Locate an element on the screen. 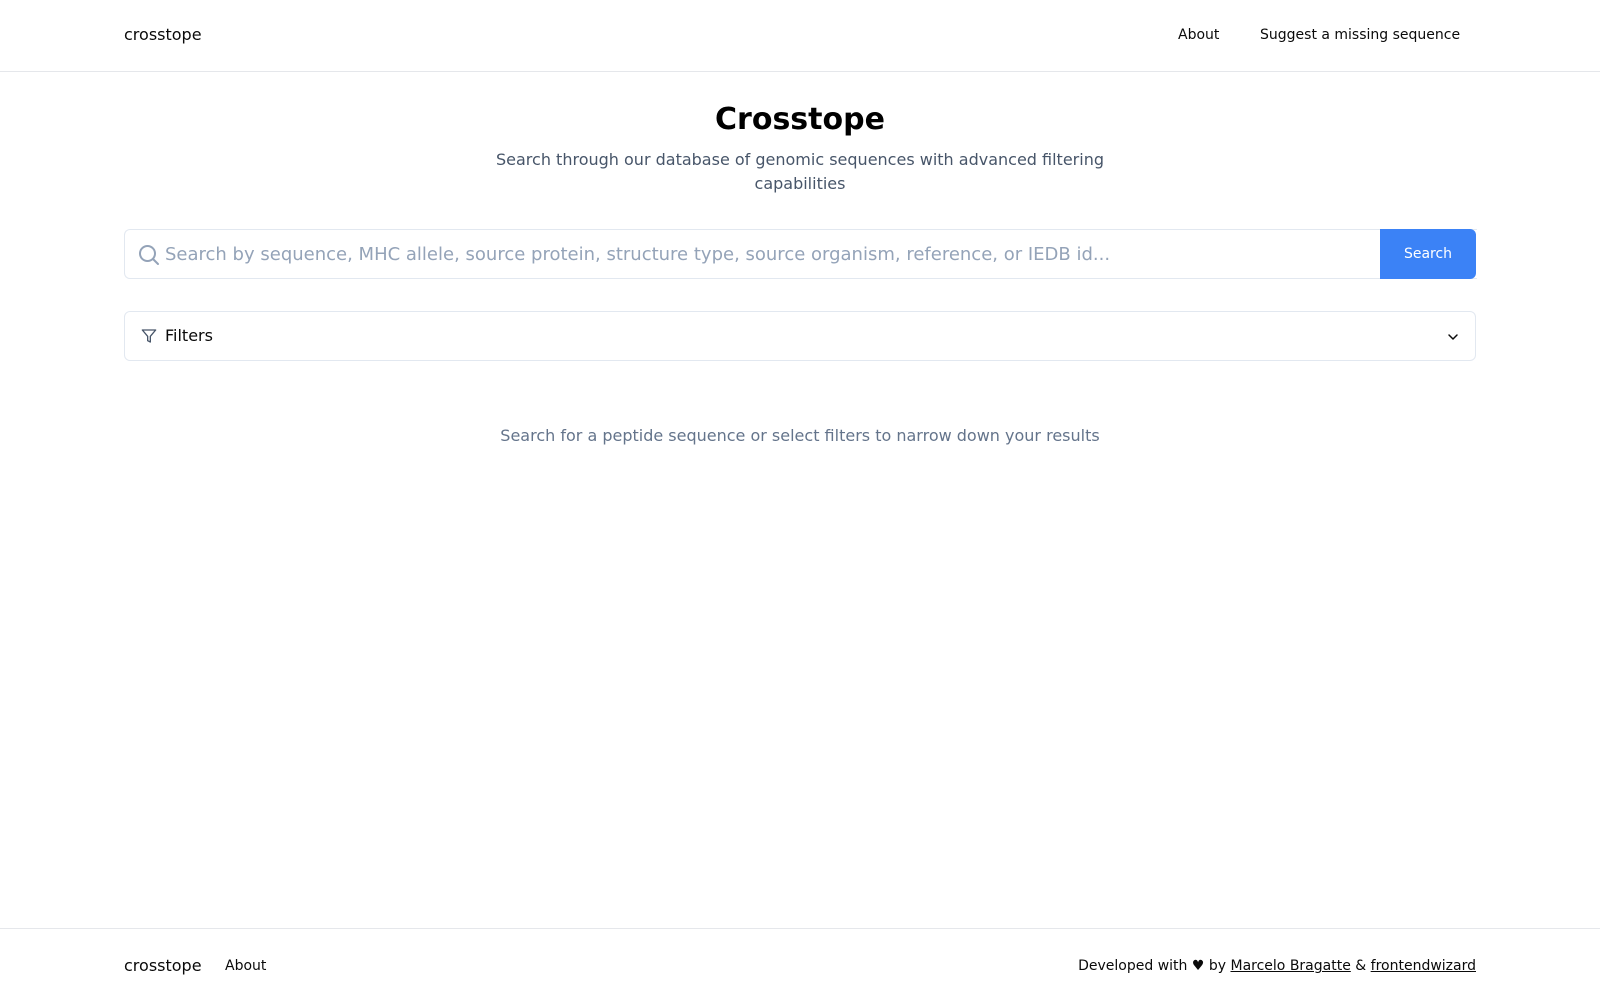 This screenshot has height=1000, width=1600. credits-prefix: Developed with is located at coordinates (1133, 966).